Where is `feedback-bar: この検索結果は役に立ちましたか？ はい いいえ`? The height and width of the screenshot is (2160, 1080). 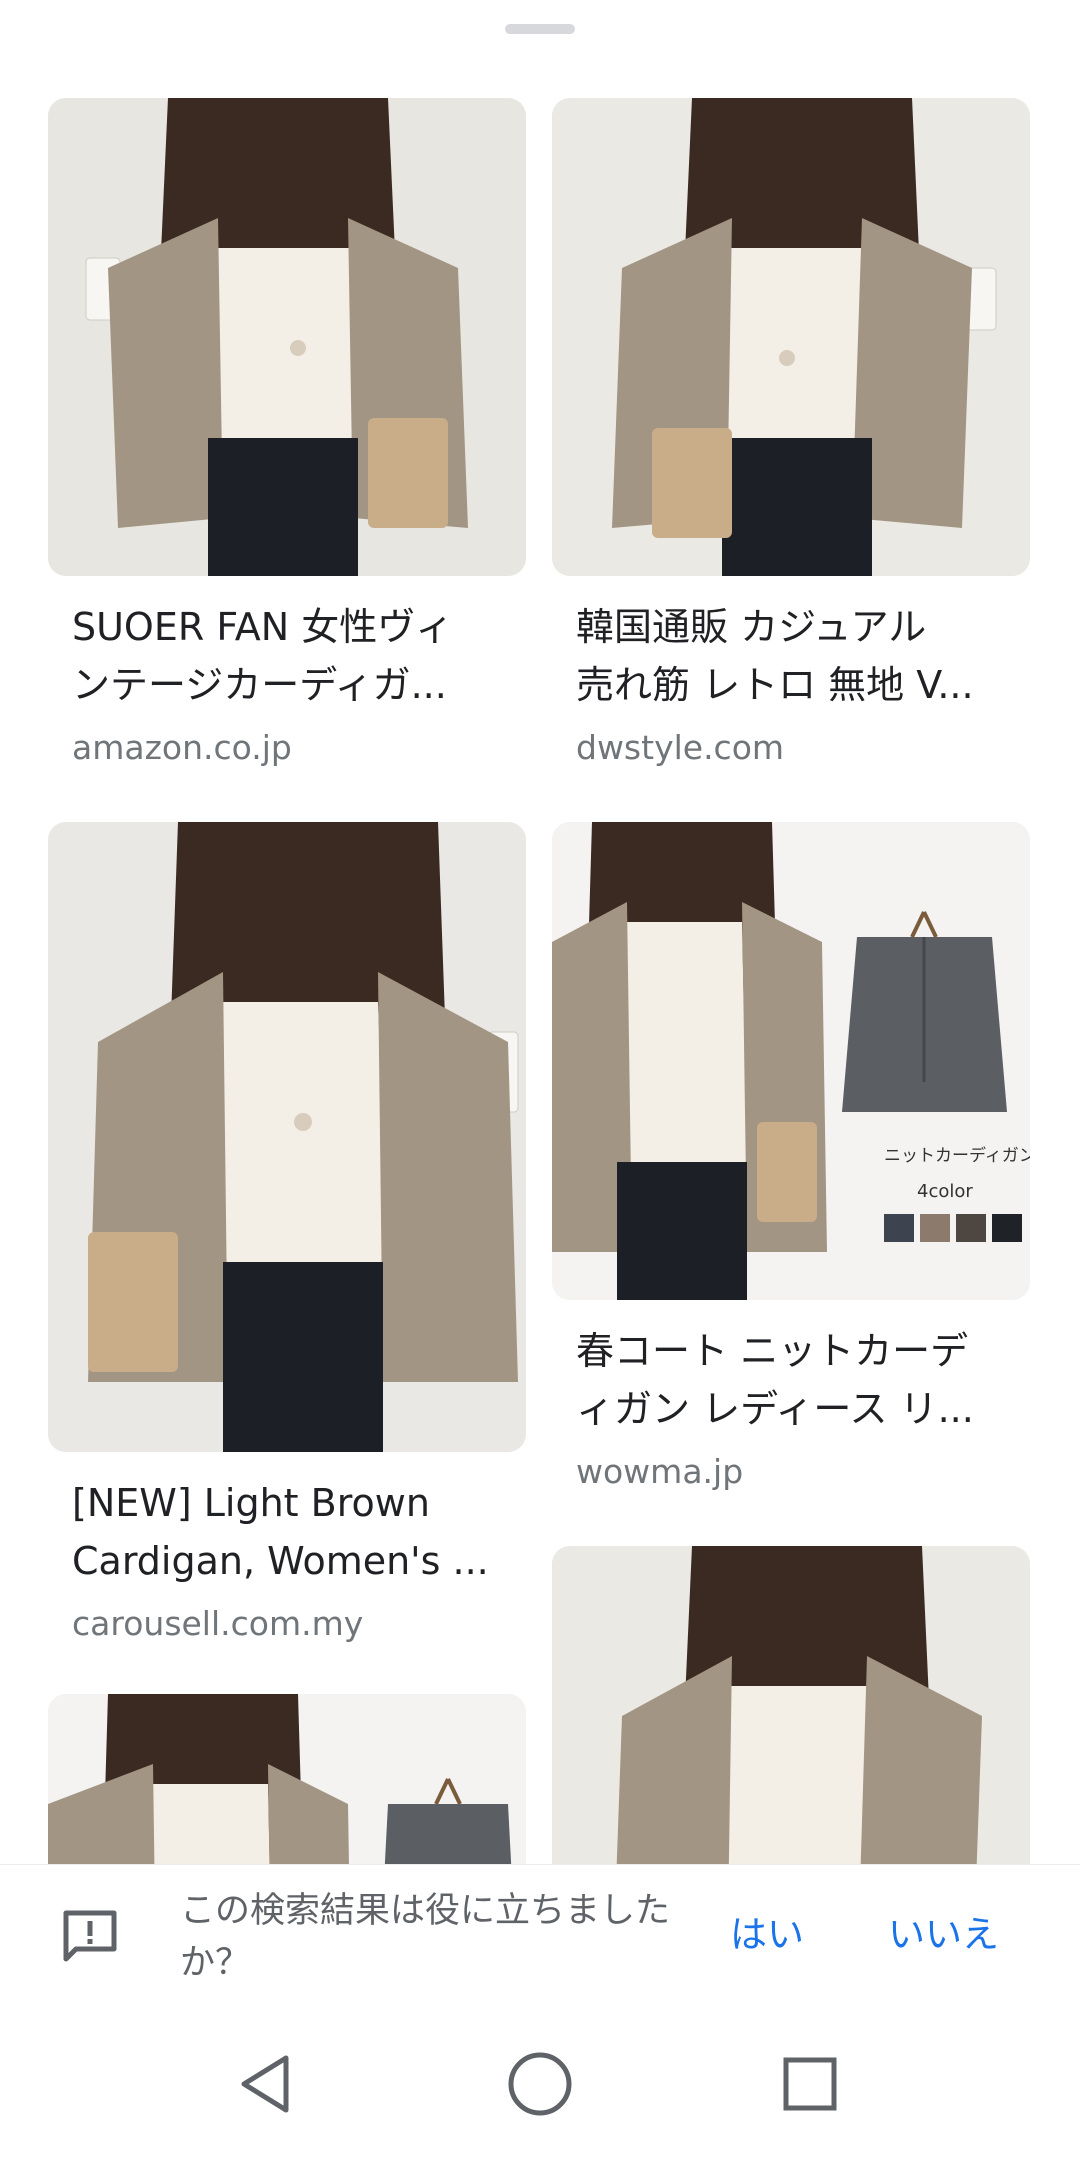 feedback-bar: この検索結果は役に立ちましたか？ はい いいえ is located at coordinates (540, 1934).